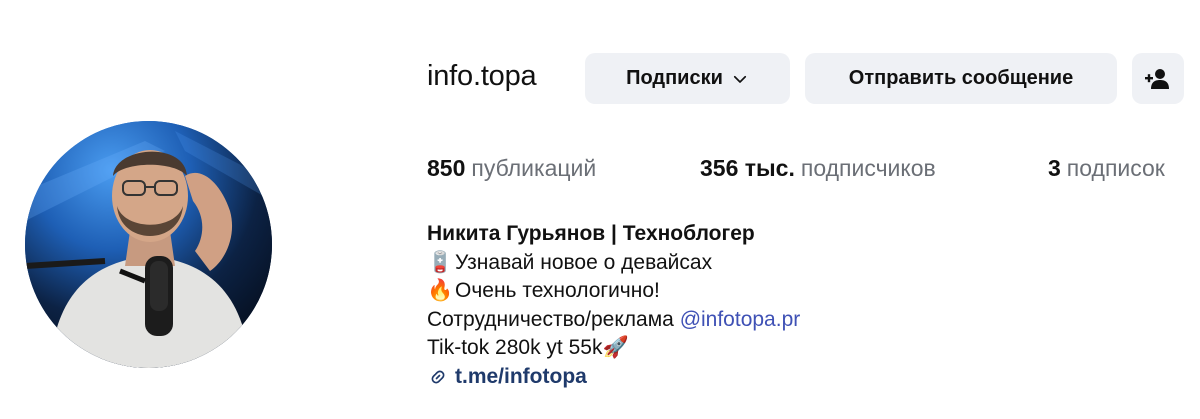  Describe the element at coordinates (557, 290) in the screenshot. I see `bio-line-2-text: Очень технологично!` at that location.